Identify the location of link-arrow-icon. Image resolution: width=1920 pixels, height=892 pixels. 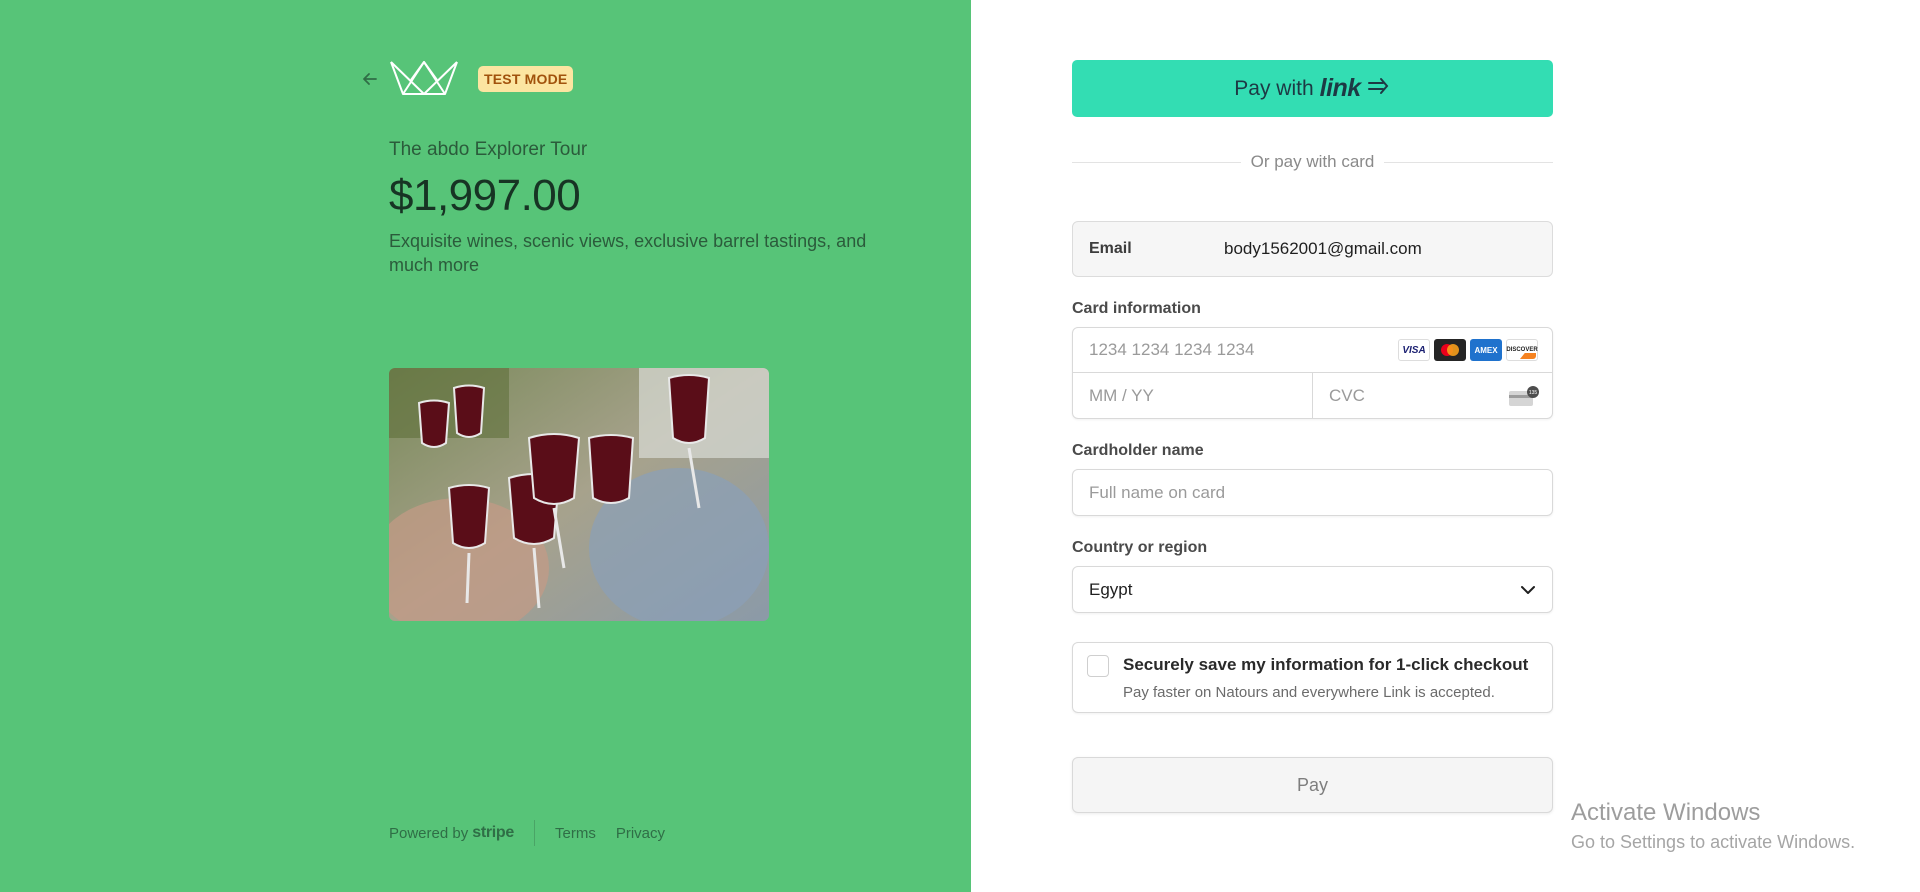
(1379, 89).